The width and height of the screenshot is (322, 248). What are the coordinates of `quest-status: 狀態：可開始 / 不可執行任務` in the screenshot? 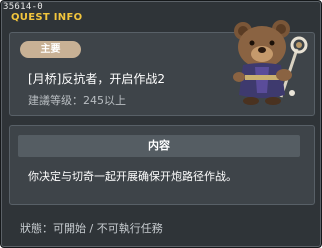 It's located at (91, 228).